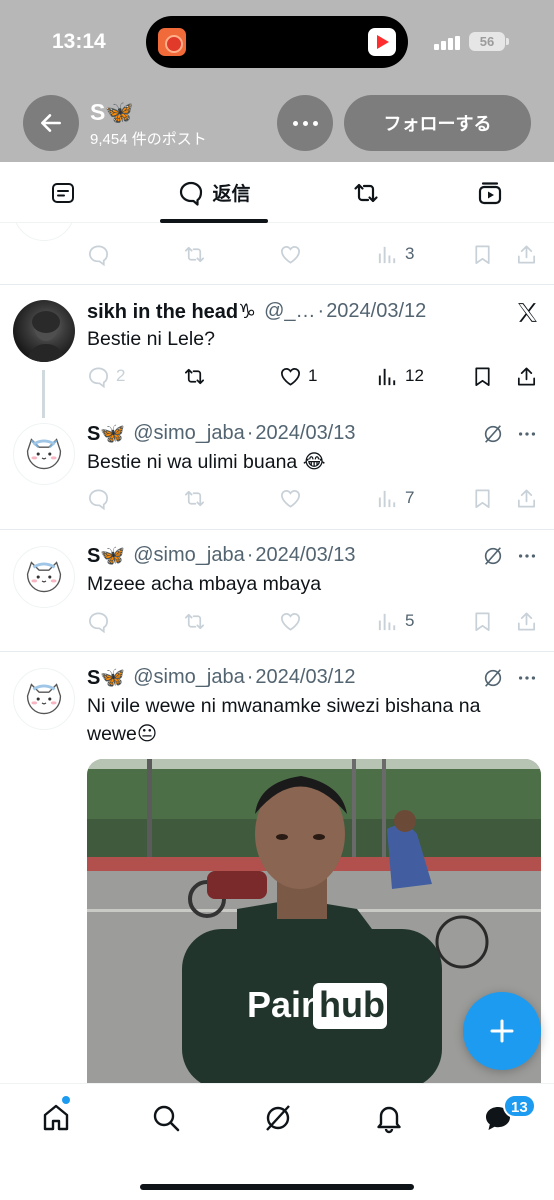 Image resolution: width=554 pixels, height=1200 pixels. I want to click on bottom-navigation: 13, so click(277, 1141).